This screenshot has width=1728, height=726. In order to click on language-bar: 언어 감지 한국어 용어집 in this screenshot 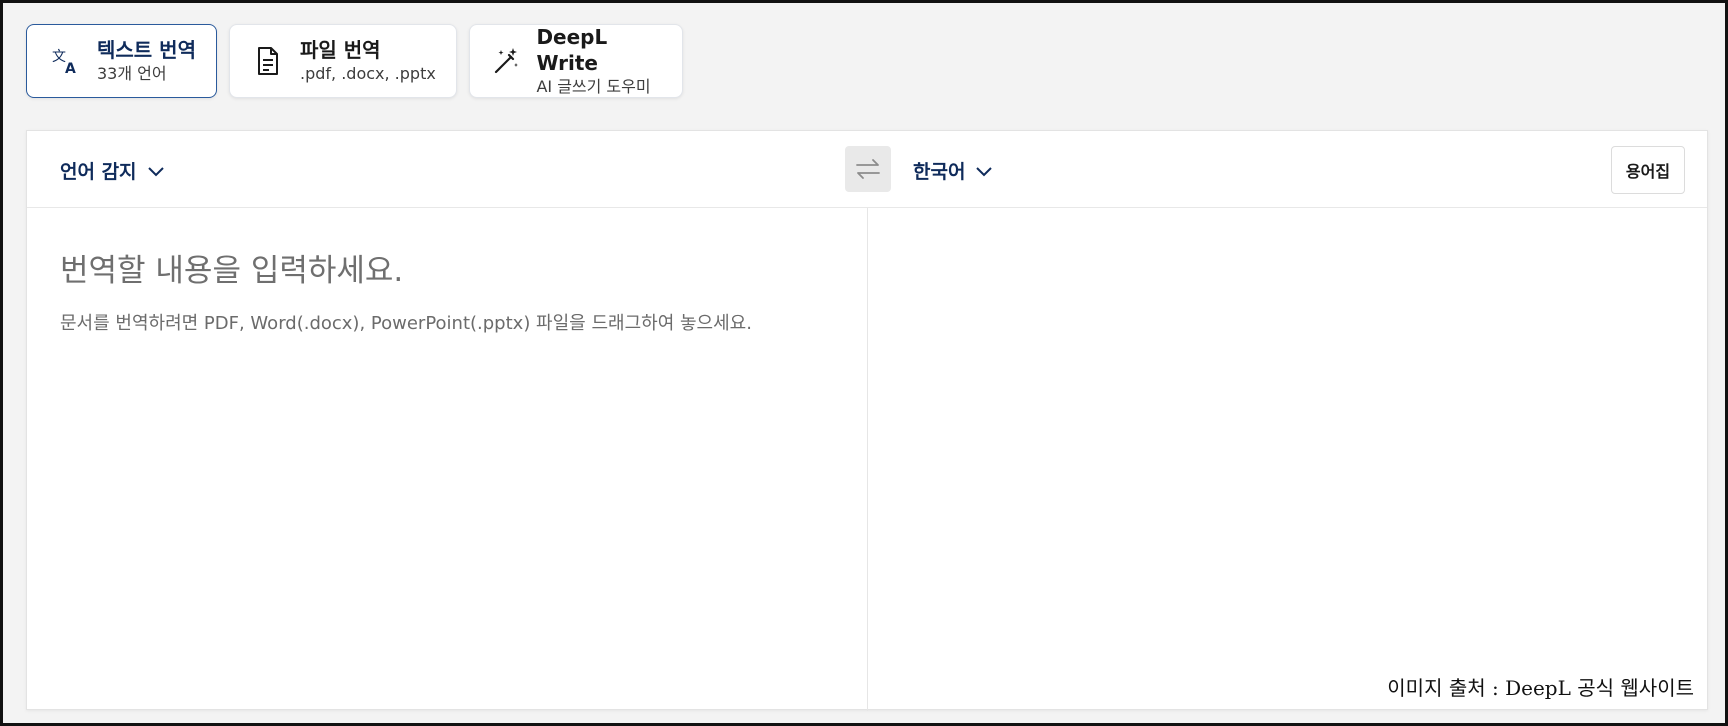, I will do `click(867, 169)`.